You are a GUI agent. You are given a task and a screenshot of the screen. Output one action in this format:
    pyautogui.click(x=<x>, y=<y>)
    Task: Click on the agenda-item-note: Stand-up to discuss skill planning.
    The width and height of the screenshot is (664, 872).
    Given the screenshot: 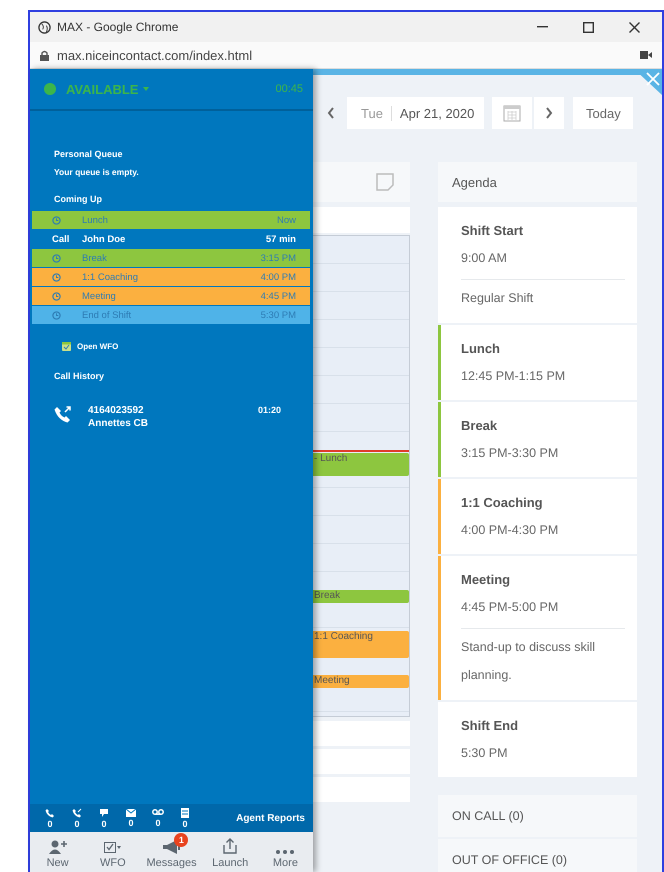 What is the action you would take?
    pyautogui.click(x=543, y=658)
    